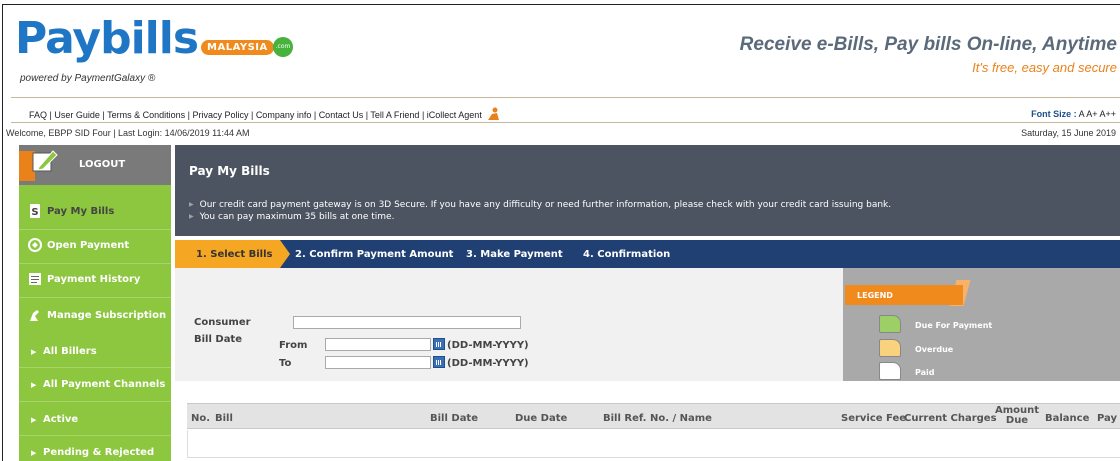  What do you see at coordinates (95, 280) in the screenshot?
I see `sidebar-item-payment-history: Payment History` at bounding box center [95, 280].